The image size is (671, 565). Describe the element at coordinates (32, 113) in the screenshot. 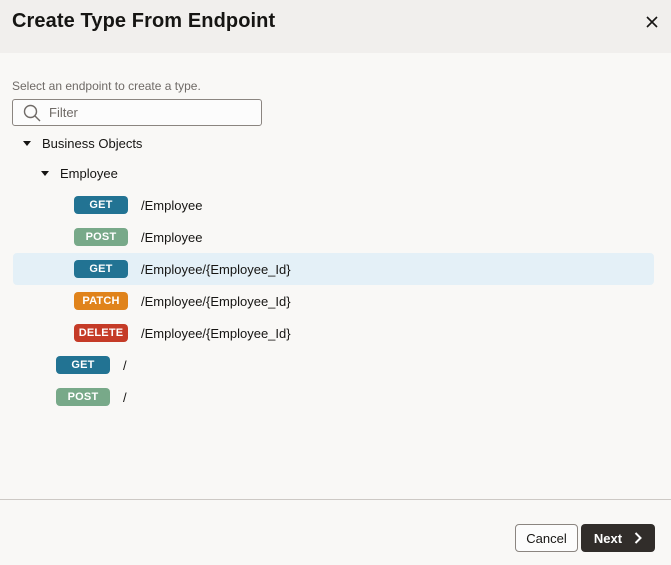

I see `search-icon` at that location.